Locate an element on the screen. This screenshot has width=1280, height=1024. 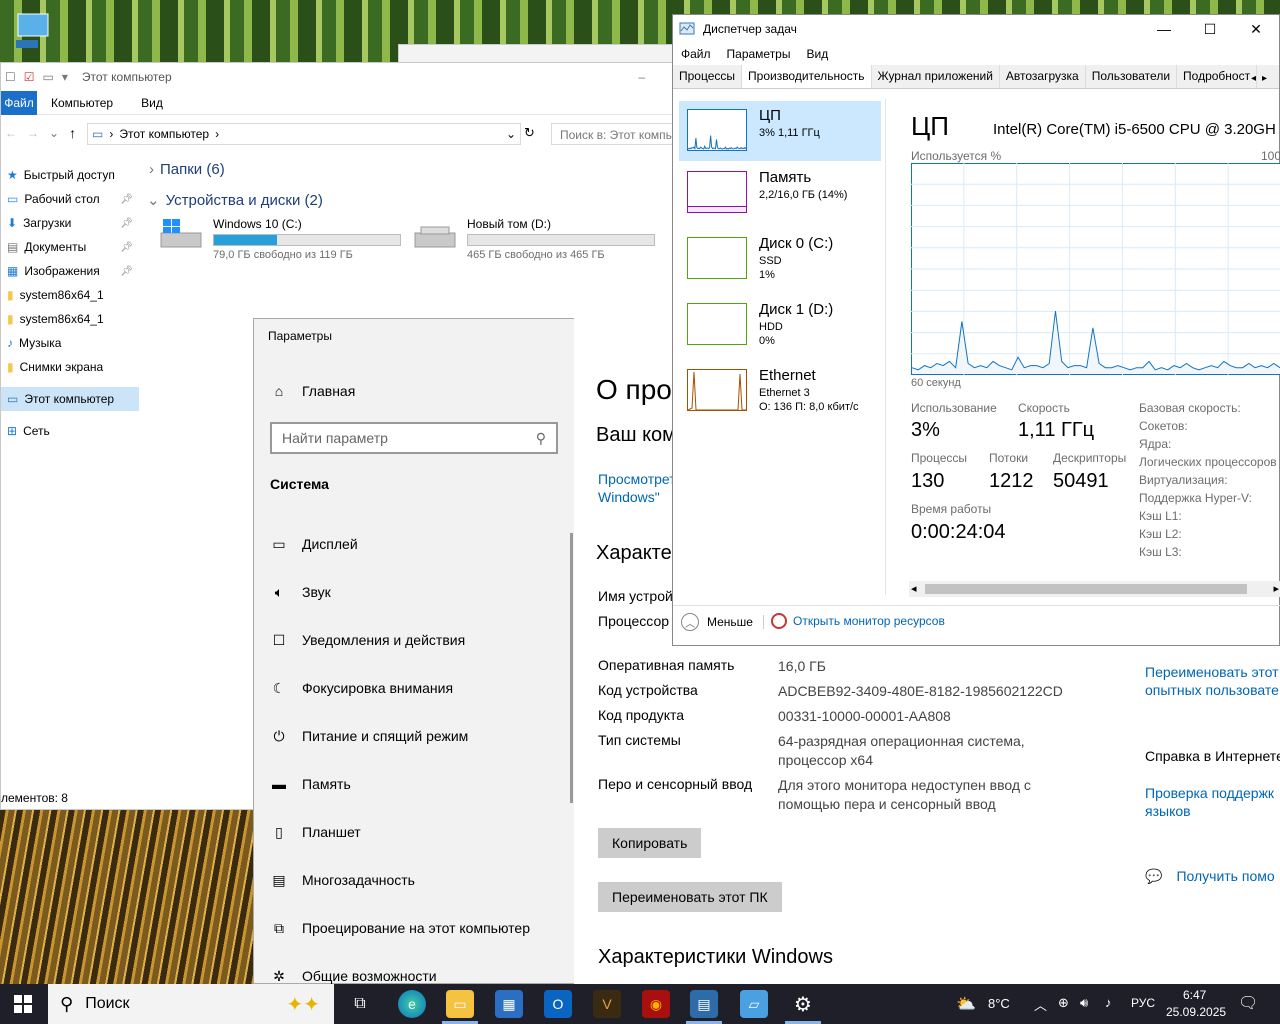
edge-icon: e is located at coordinates (412, 1004).